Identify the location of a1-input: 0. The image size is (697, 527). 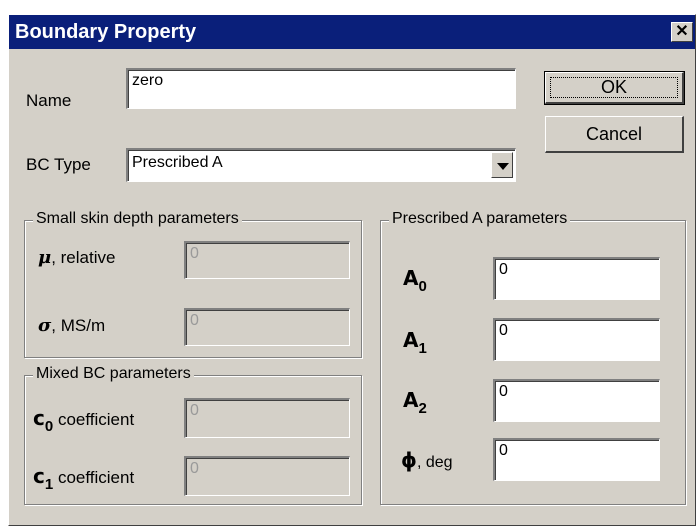
(576, 339).